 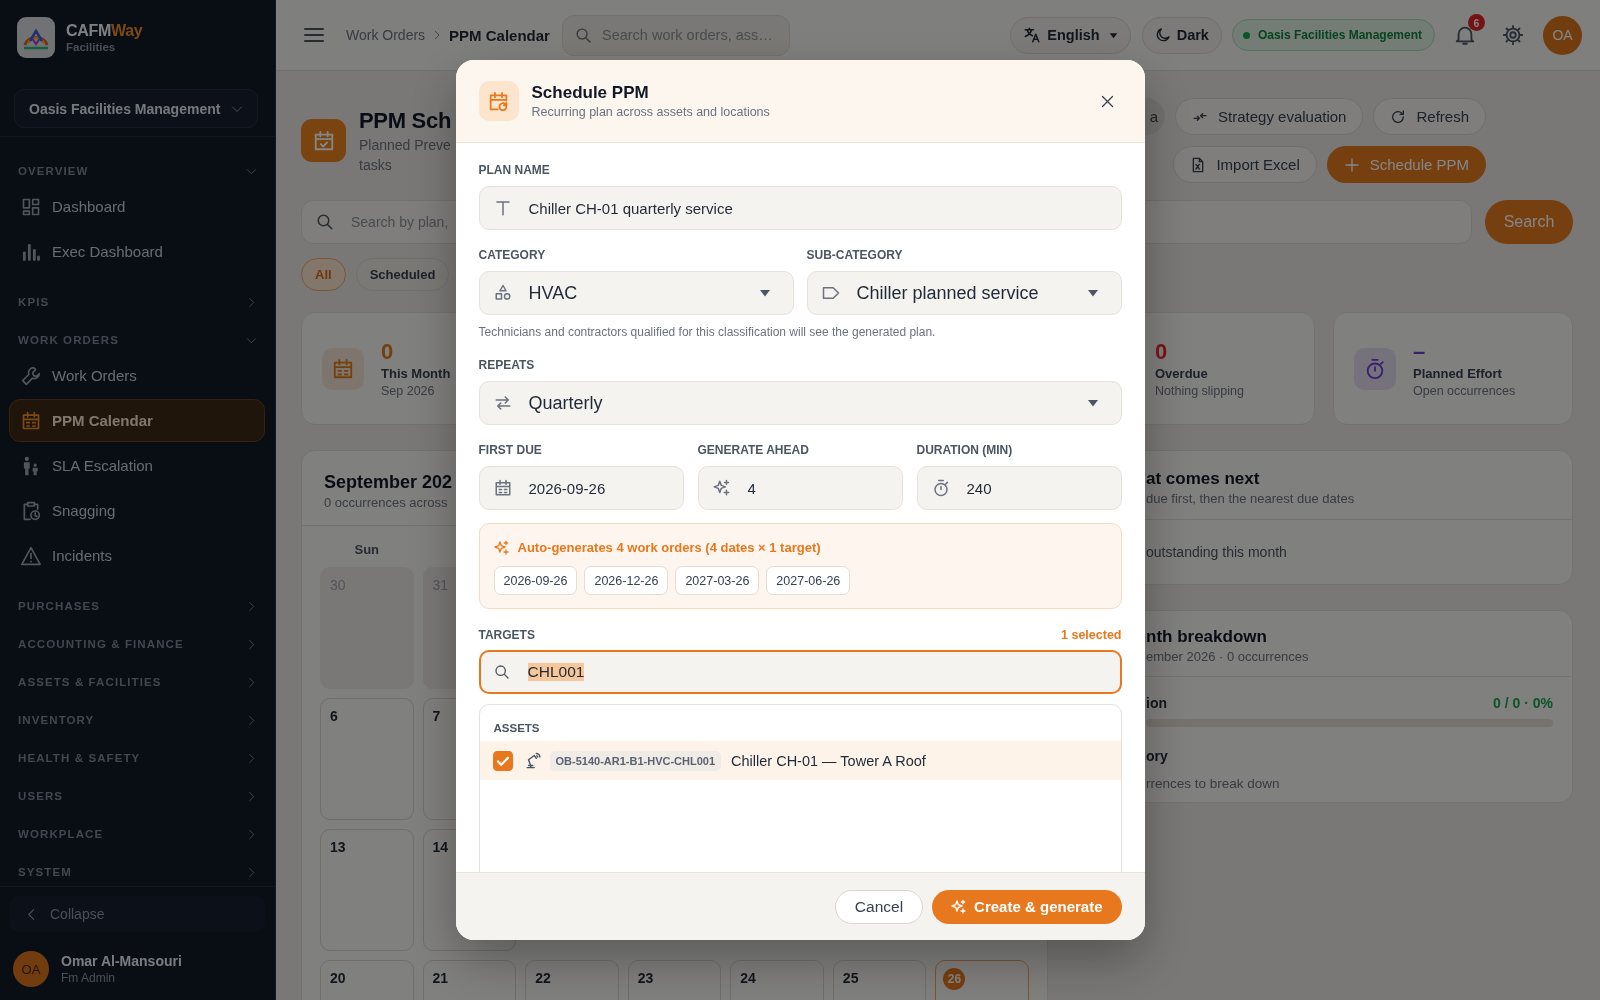 What do you see at coordinates (440, 978) in the screenshot?
I see `day-number: 21` at bounding box center [440, 978].